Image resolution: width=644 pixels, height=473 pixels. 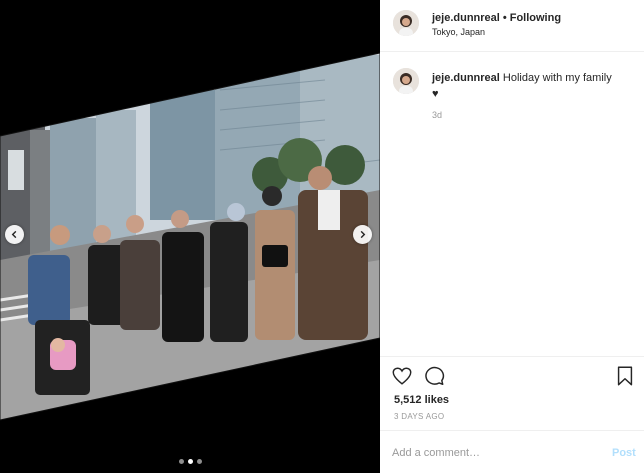 I want to click on heart-icon, so click(x=402, y=376).